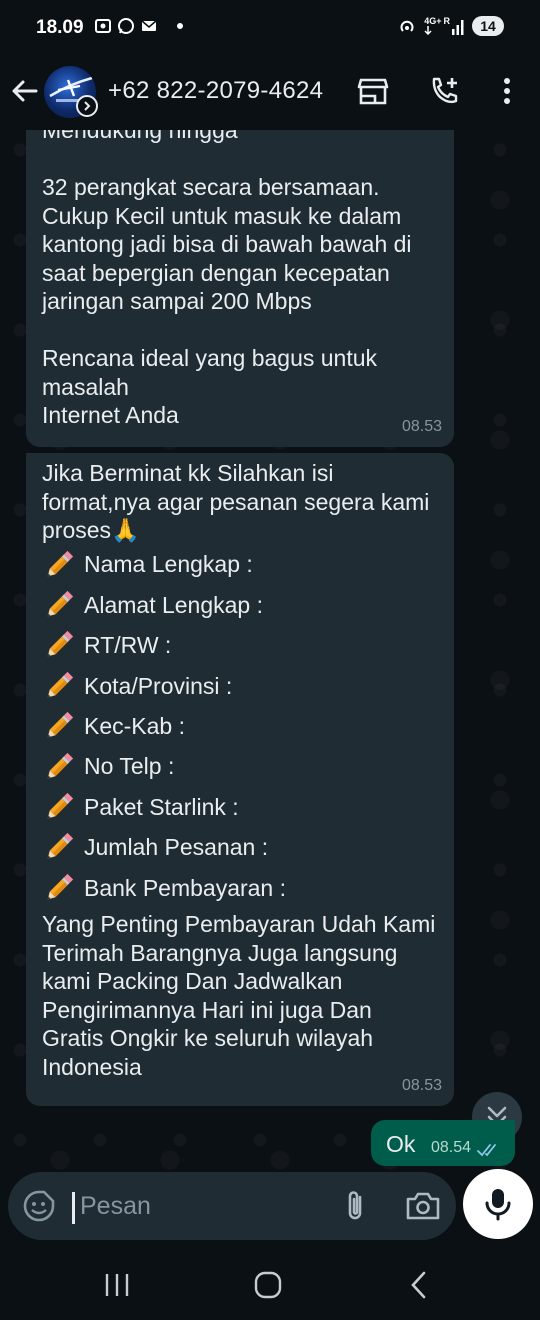 This screenshot has height=1320, width=540. What do you see at coordinates (240, 807) in the screenshot?
I see `form-field-row: Paket Starlink :` at bounding box center [240, 807].